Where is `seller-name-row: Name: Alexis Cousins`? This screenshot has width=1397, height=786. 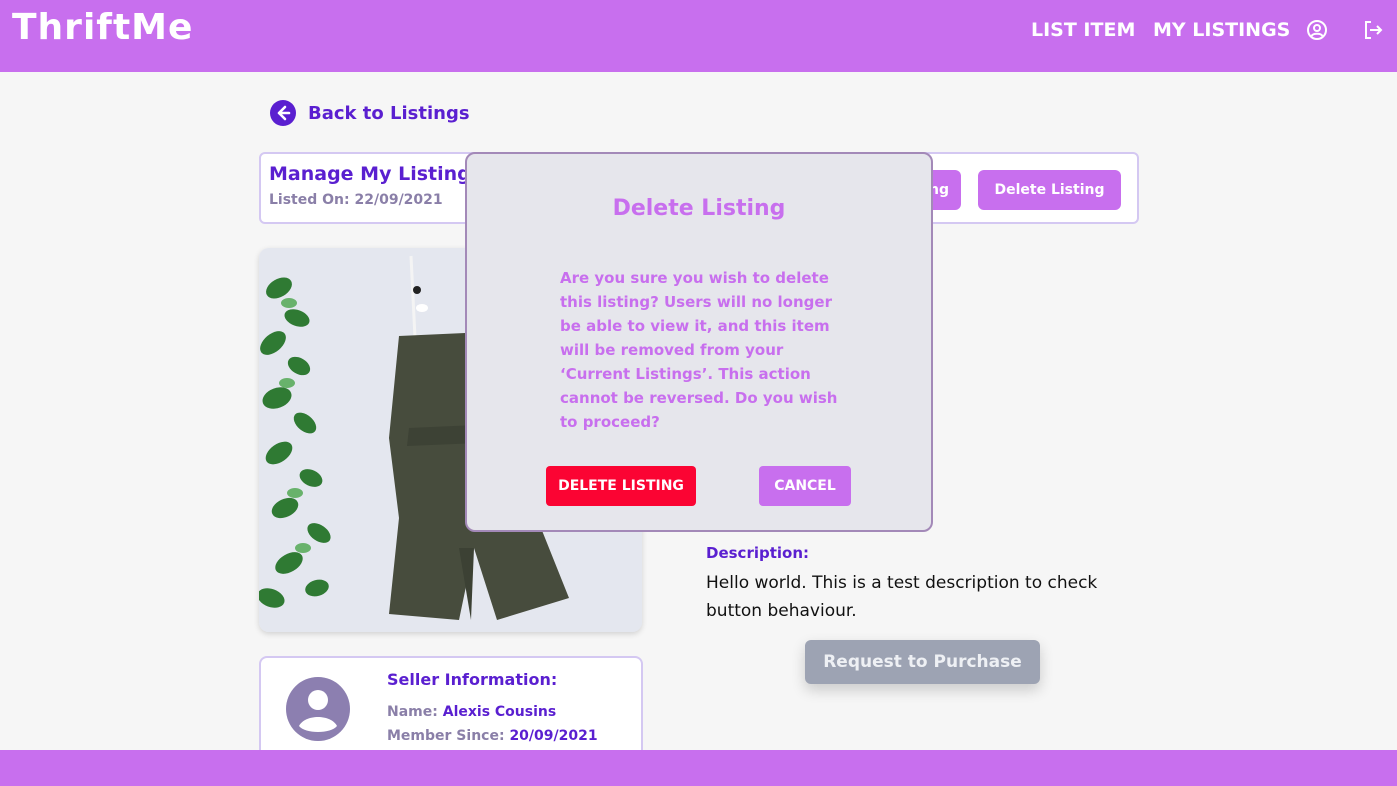
seller-name-row: Name: Alexis Cousins is located at coordinates (471, 712).